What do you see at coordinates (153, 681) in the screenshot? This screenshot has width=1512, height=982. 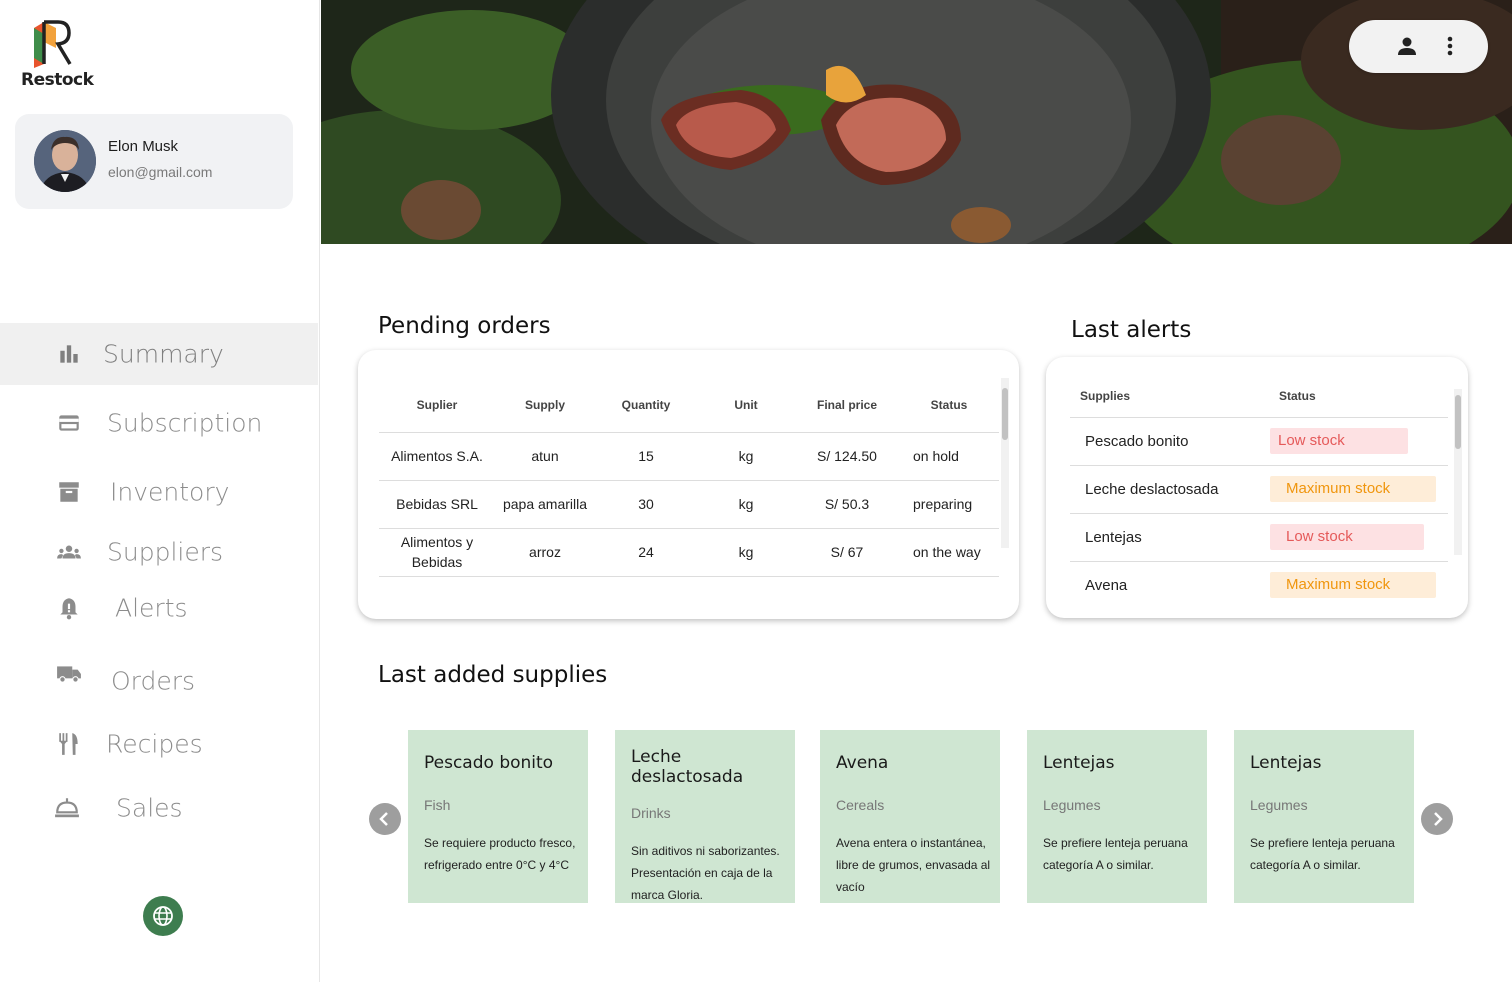 I see `sidebar-item-label: Orders` at bounding box center [153, 681].